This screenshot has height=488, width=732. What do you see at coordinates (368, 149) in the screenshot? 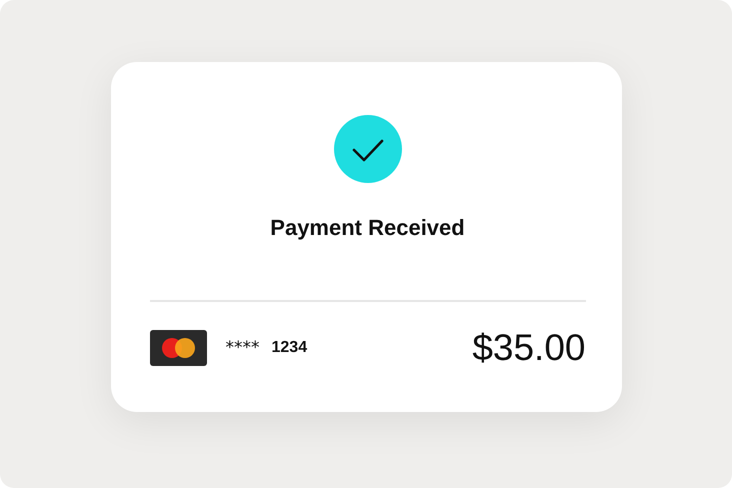
I see `checkmark-icon` at bounding box center [368, 149].